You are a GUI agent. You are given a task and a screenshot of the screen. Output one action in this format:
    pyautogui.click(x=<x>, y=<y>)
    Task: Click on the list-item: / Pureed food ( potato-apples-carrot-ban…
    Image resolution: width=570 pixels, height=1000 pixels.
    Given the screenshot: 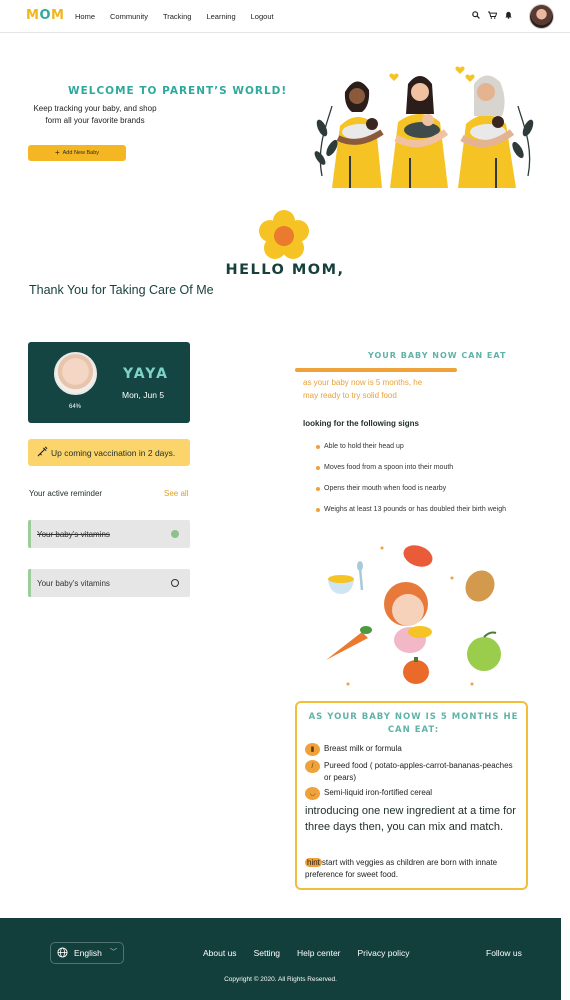 What is the action you would take?
    pyautogui.click(x=412, y=771)
    